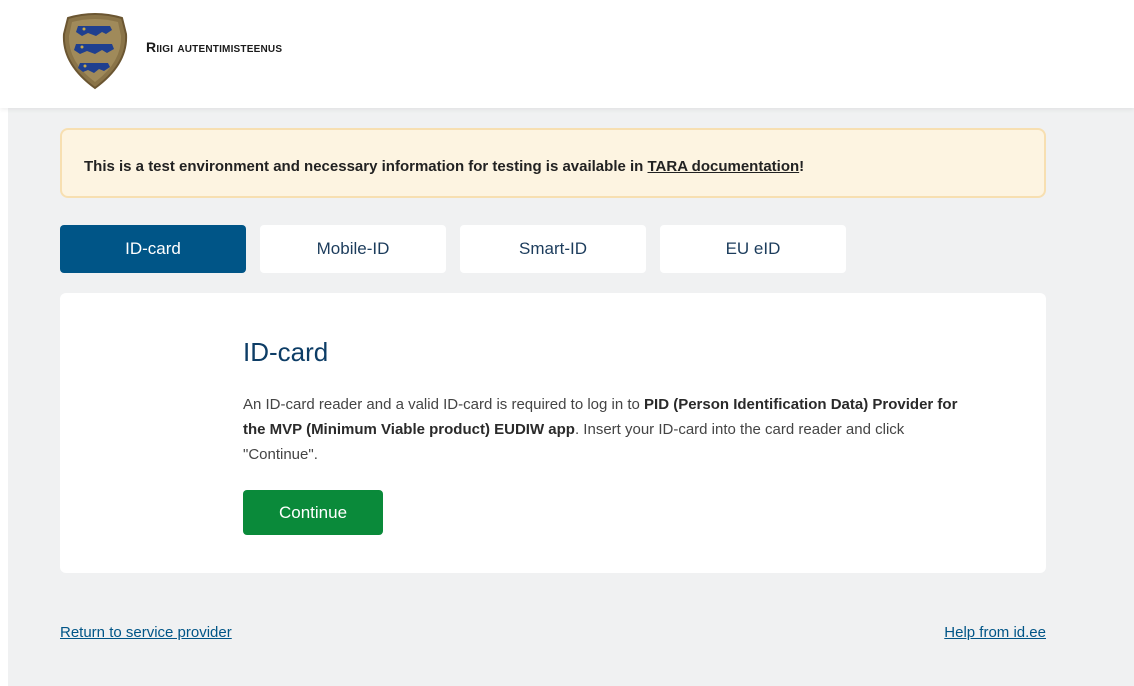 The height and width of the screenshot is (686, 1134). What do you see at coordinates (995, 632) in the screenshot?
I see `help-link: Help from id.ee` at bounding box center [995, 632].